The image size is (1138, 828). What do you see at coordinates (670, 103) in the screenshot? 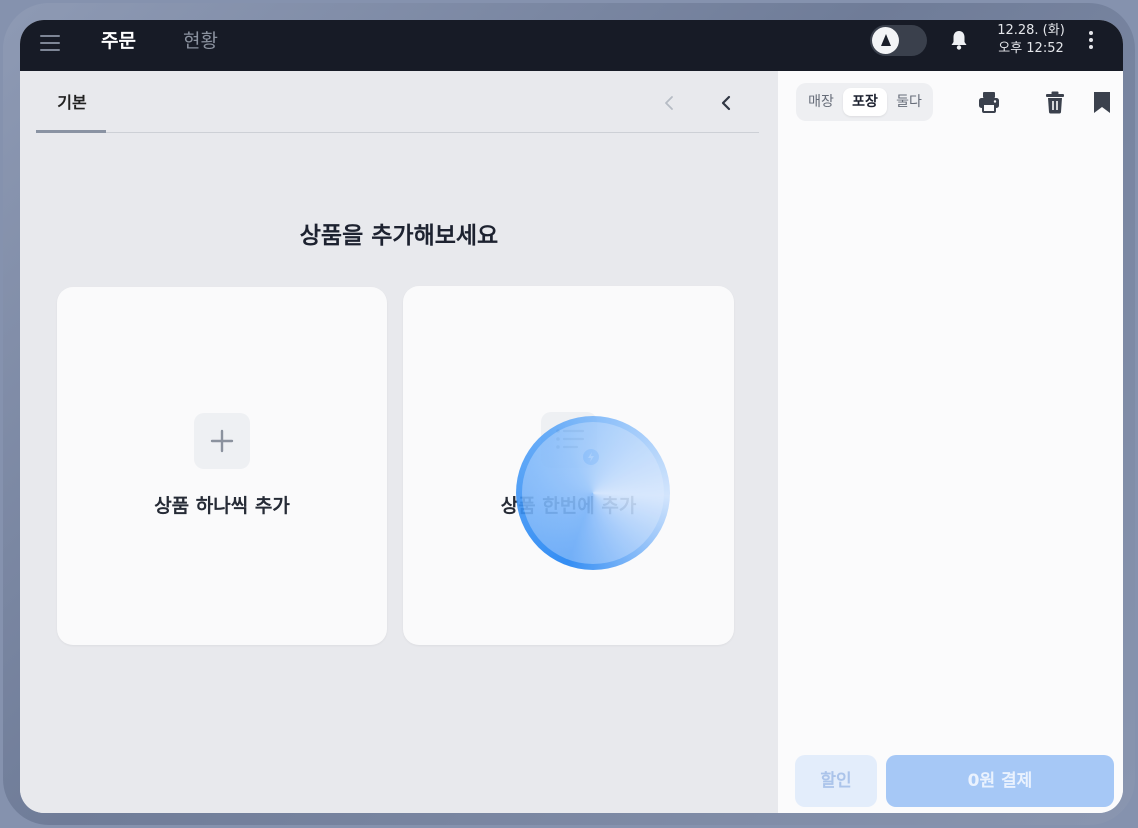
I see `chevron-left-disabled-icon` at bounding box center [670, 103].